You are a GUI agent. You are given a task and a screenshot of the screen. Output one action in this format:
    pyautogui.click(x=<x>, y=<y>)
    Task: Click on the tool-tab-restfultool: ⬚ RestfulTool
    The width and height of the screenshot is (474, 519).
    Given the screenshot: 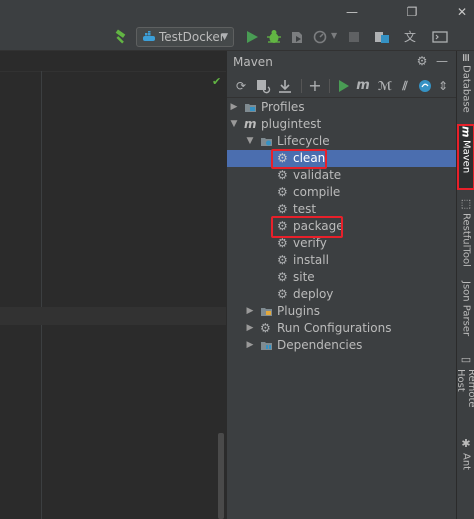 What is the action you would take?
    pyautogui.click(x=465, y=245)
    